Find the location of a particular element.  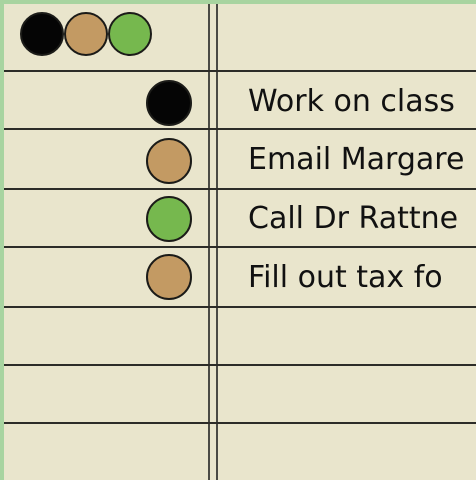

legend-dots is located at coordinates (86, 34).